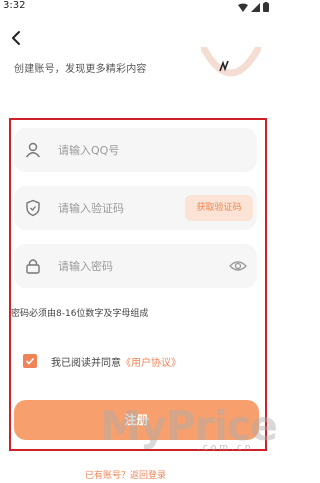  Describe the element at coordinates (80, 314) in the screenshot. I see `password-hint: 密码必须由8-16位数字及字母组成` at that location.